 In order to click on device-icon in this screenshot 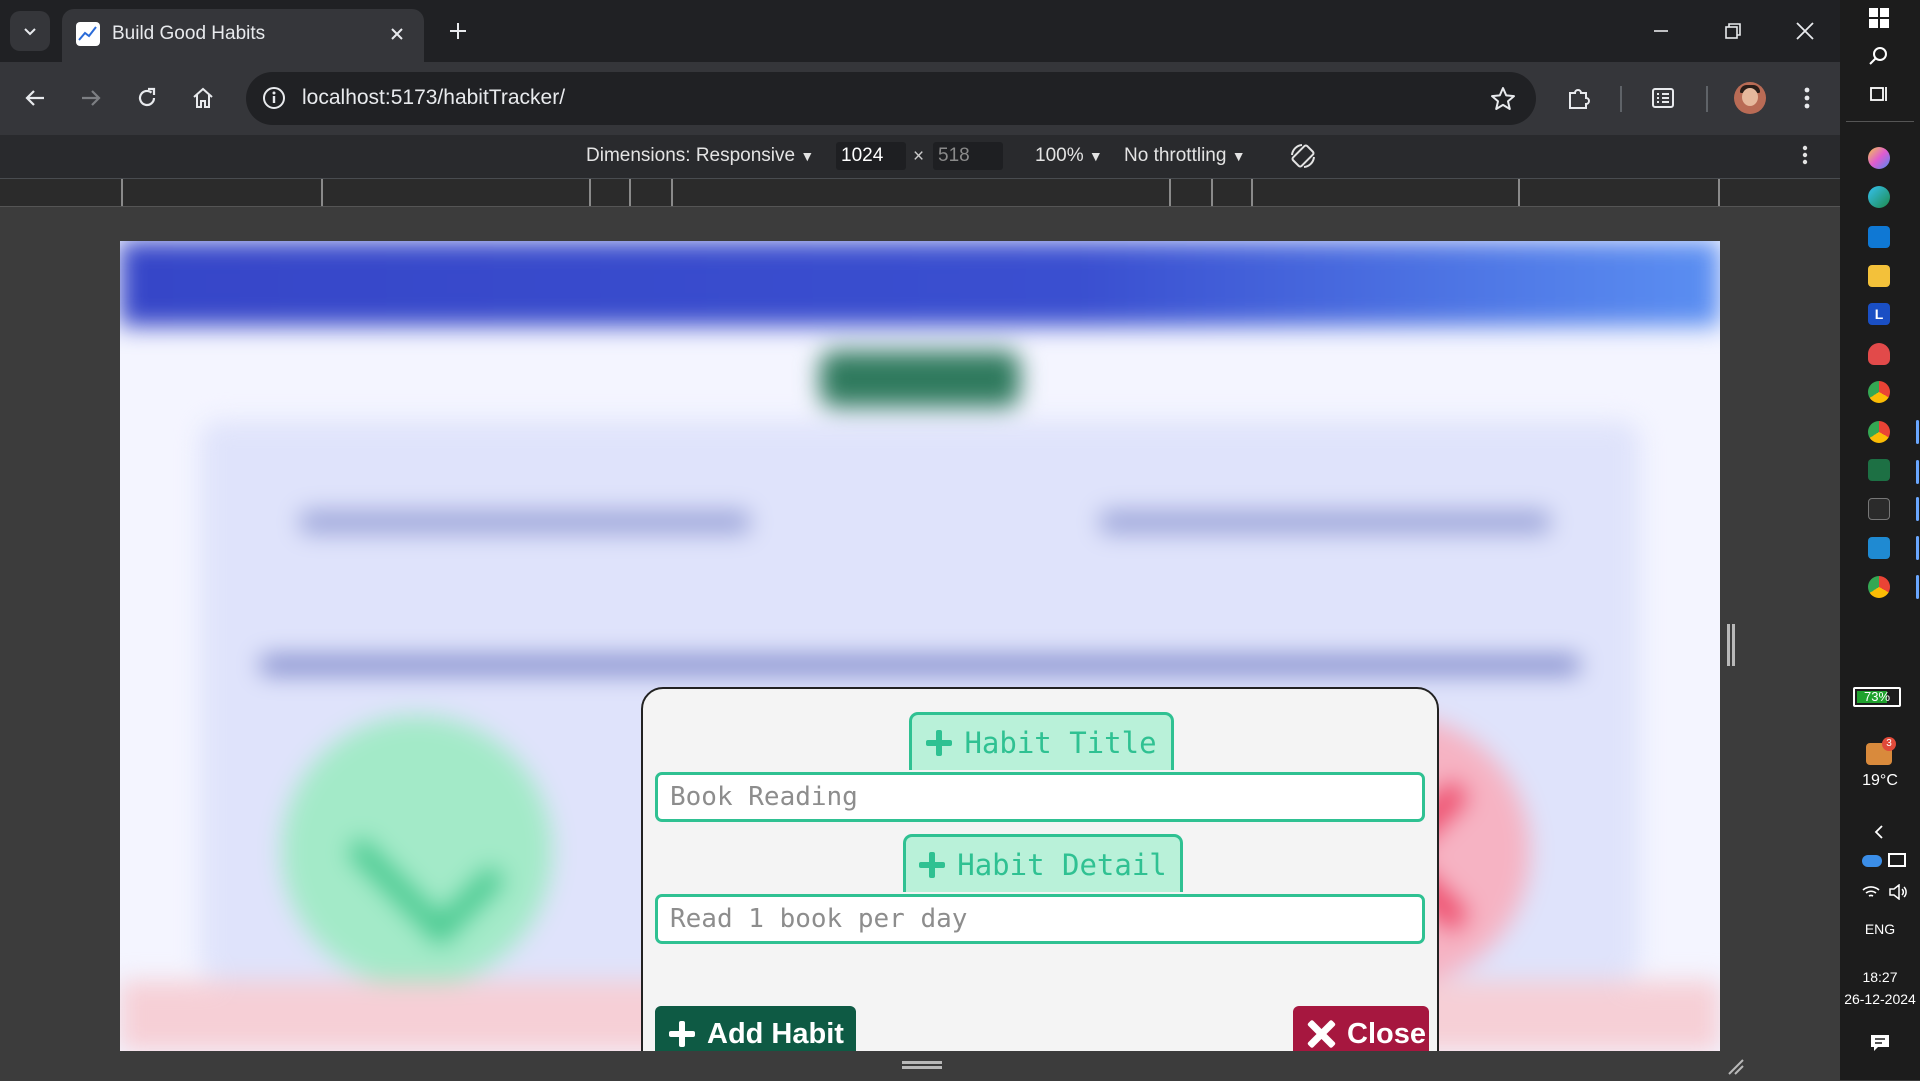, I will do `click(1897, 860)`.